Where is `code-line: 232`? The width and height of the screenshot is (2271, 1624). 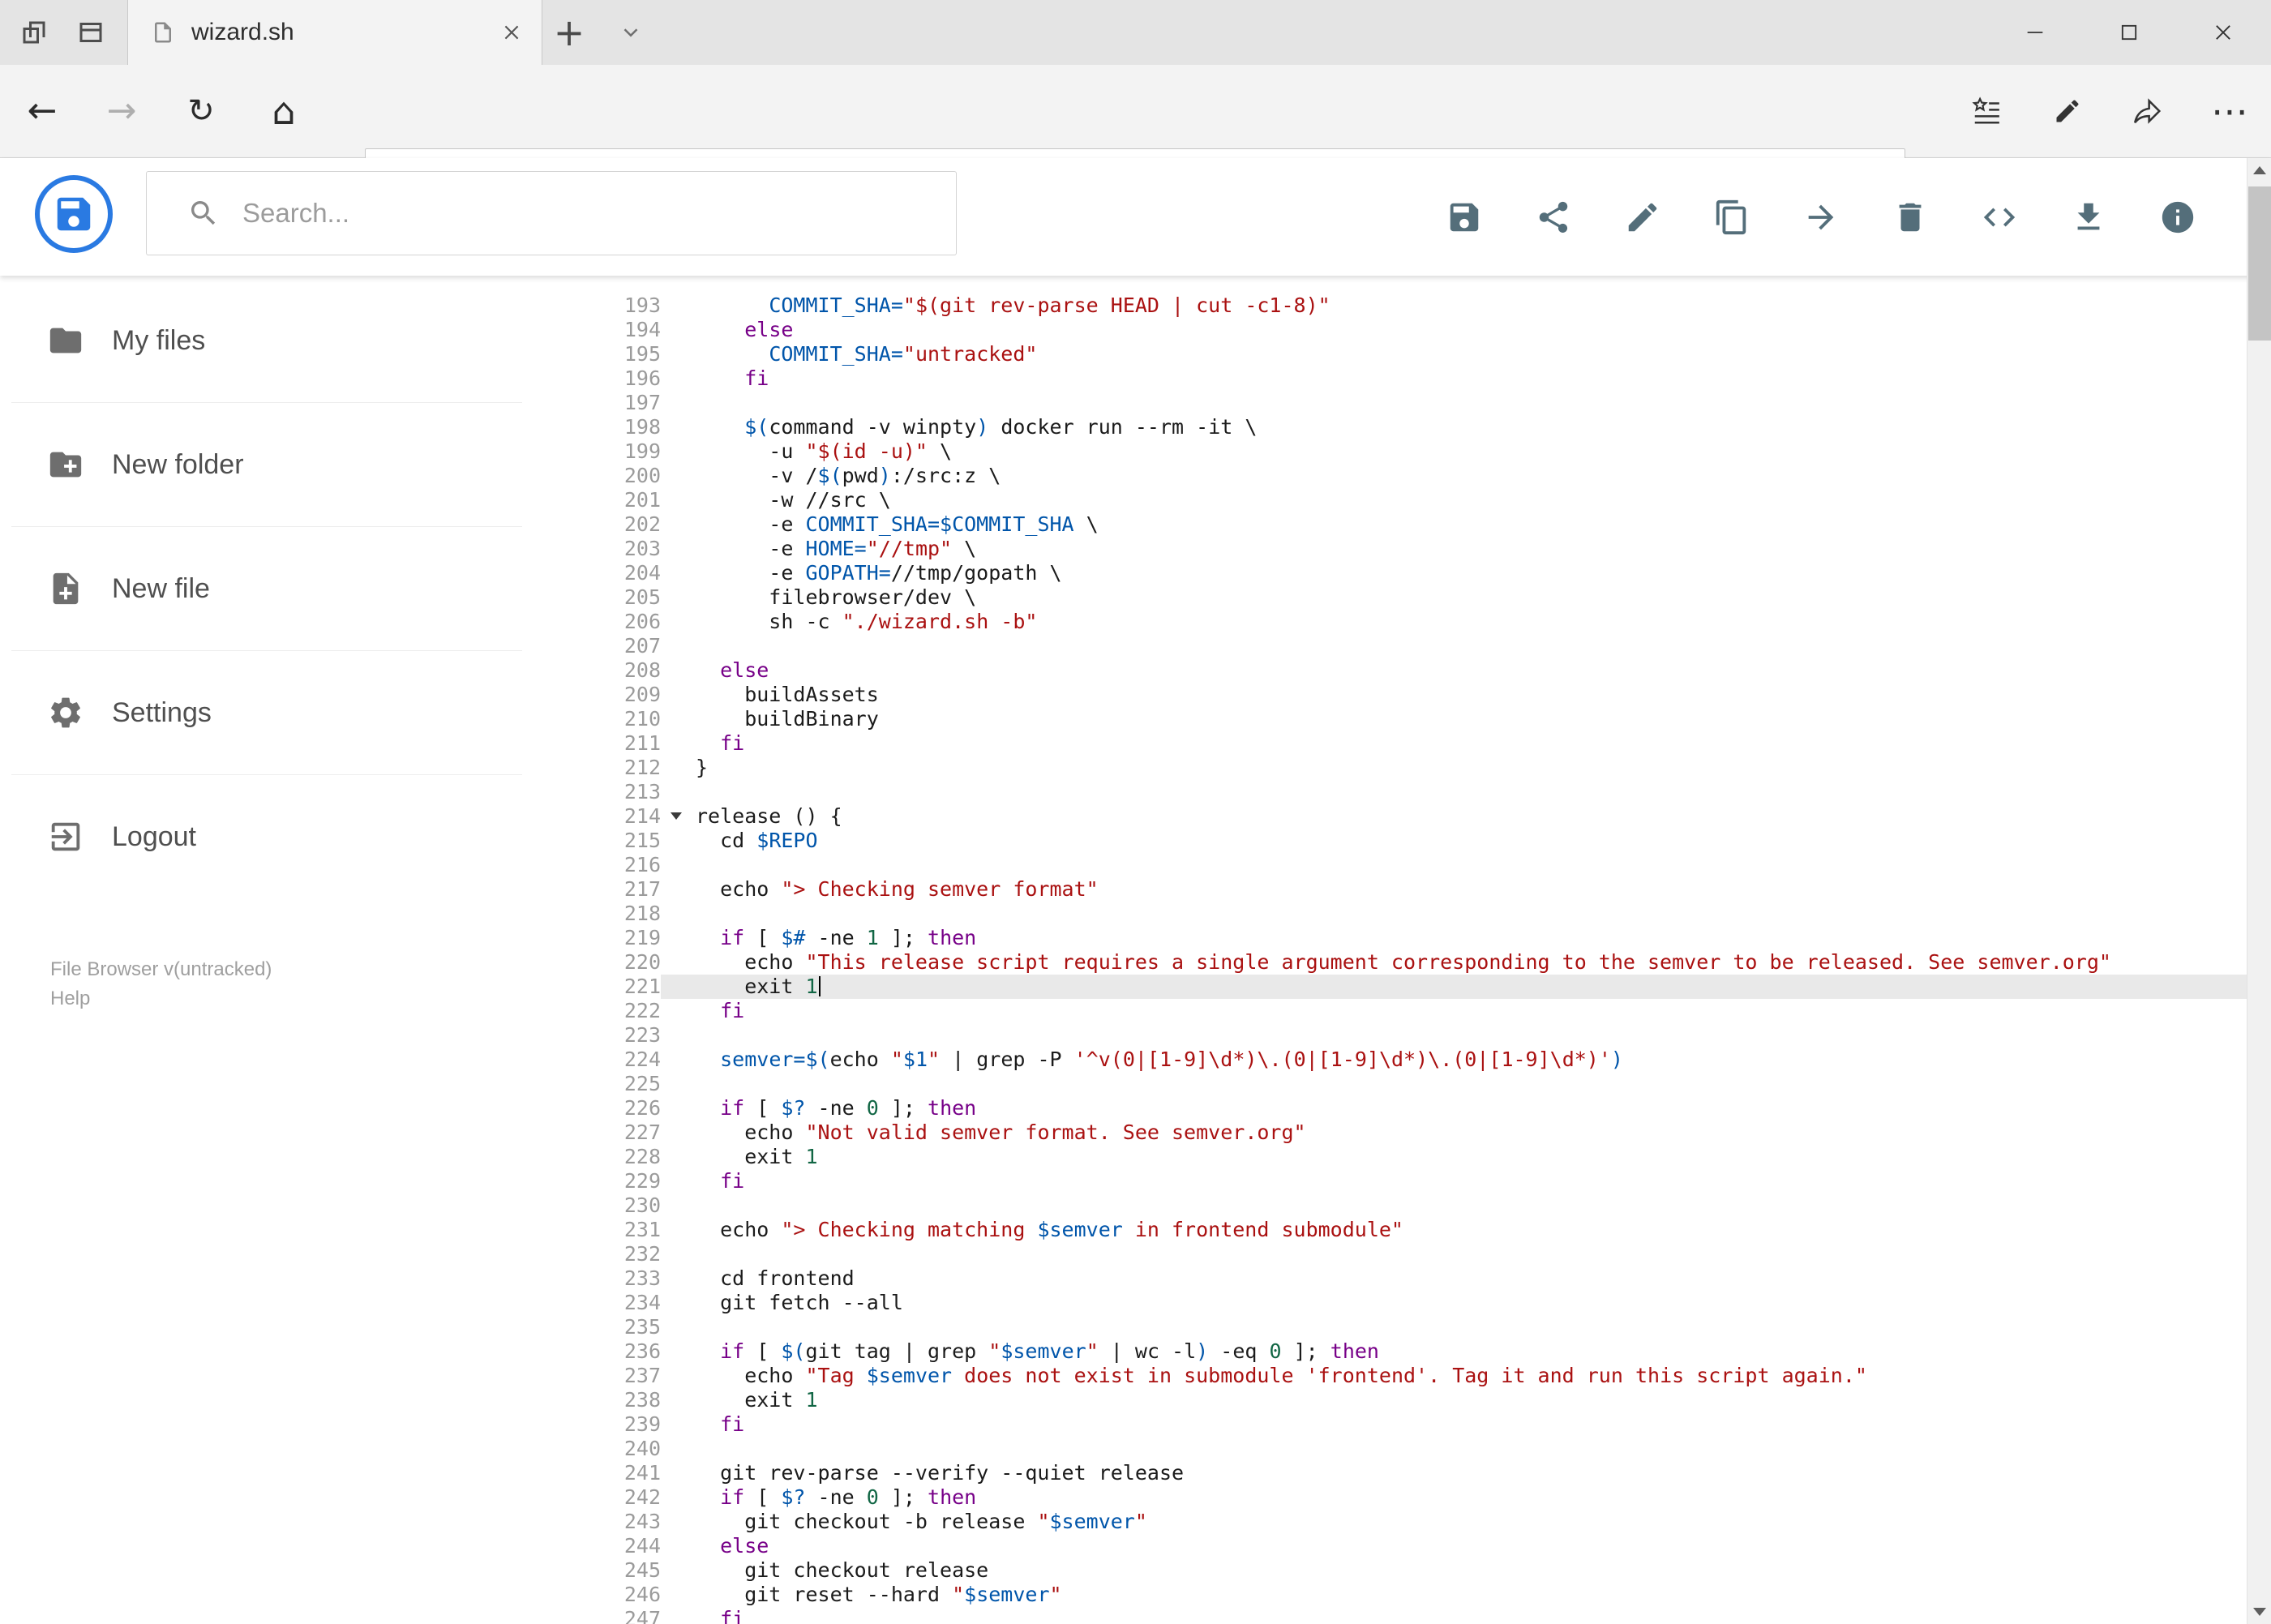 code-line: 232 is located at coordinates (1423, 1254).